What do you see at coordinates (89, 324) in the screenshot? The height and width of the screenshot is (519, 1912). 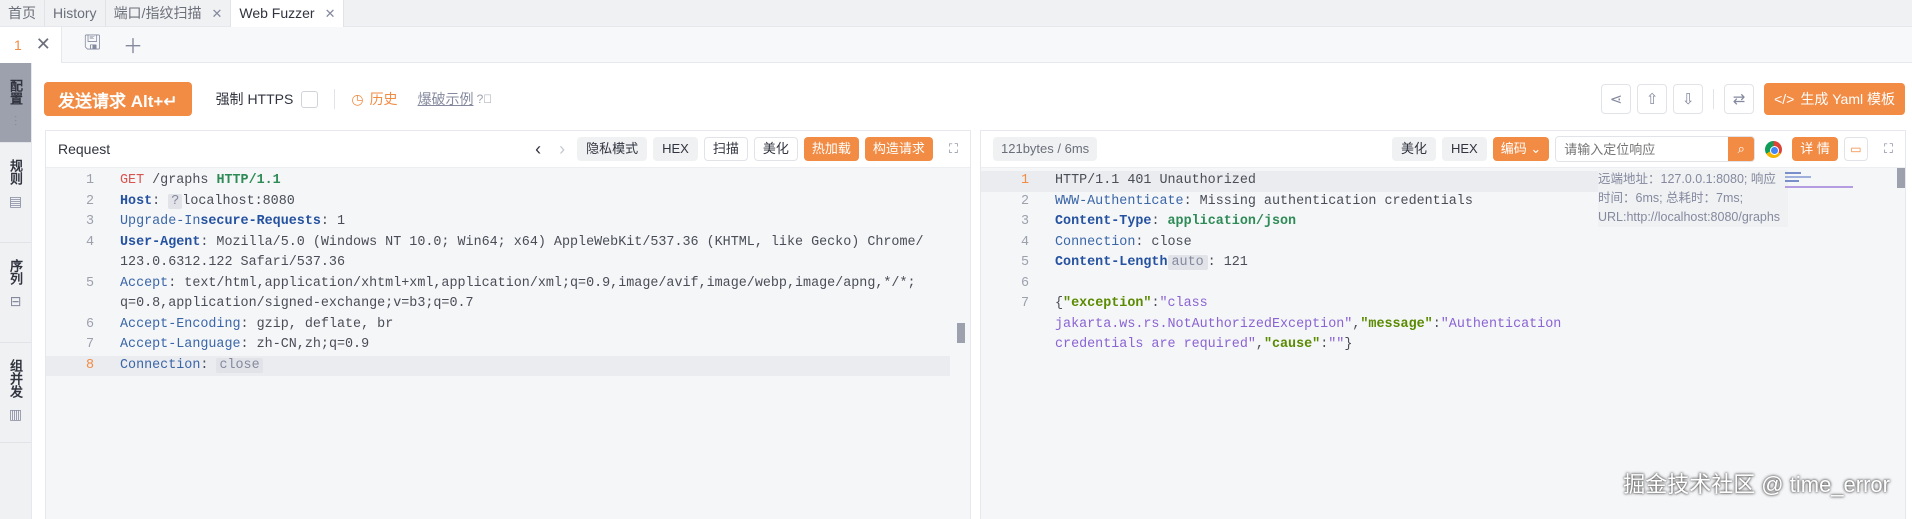 I see `line-number: 6` at bounding box center [89, 324].